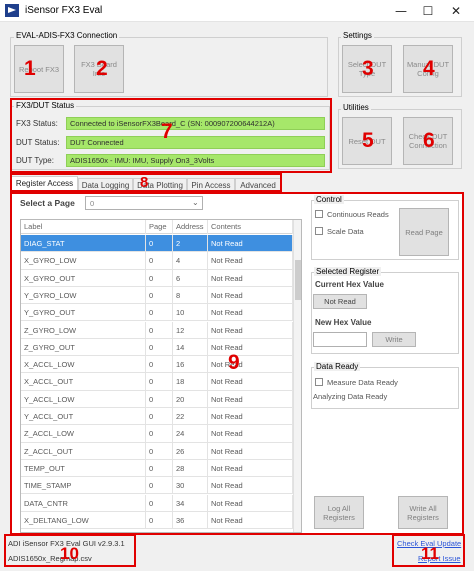 The height and width of the screenshot is (571, 474). What do you see at coordinates (37, 123) in the screenshot?
I see `fx3-status-label: FX3 Status:` at bounding box center [37, 123].